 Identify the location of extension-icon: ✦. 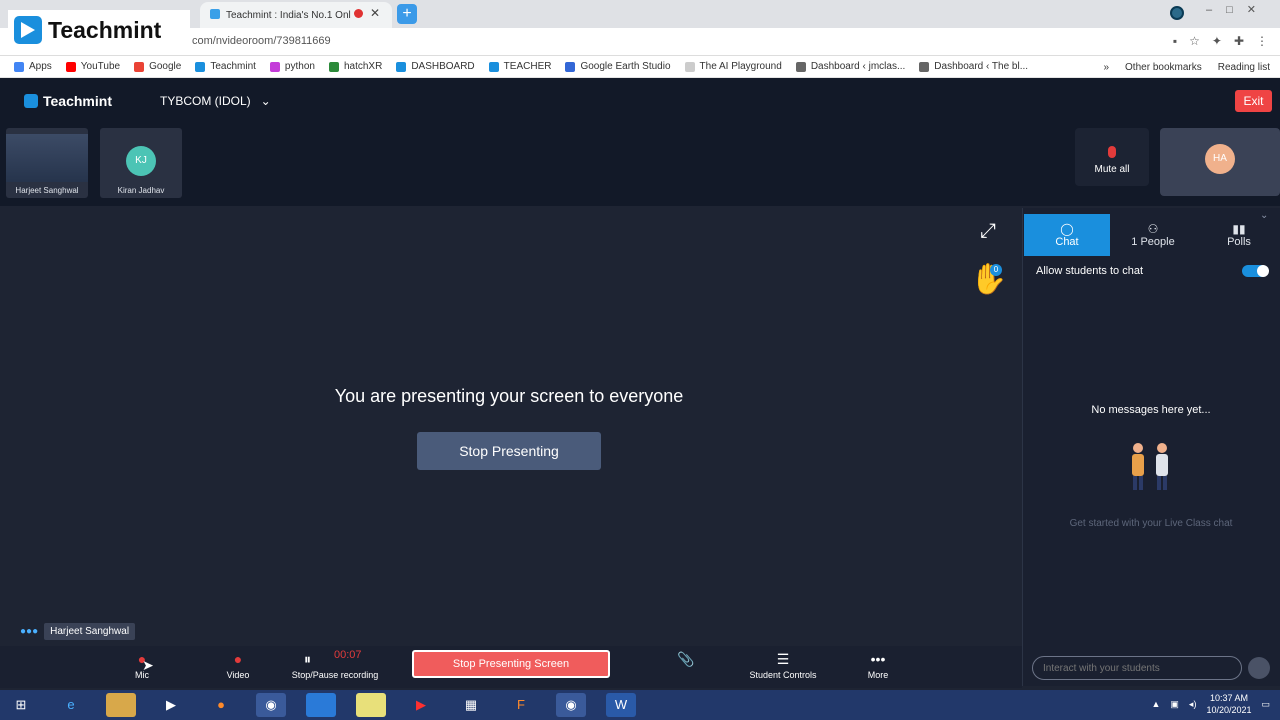
(1217, 41).